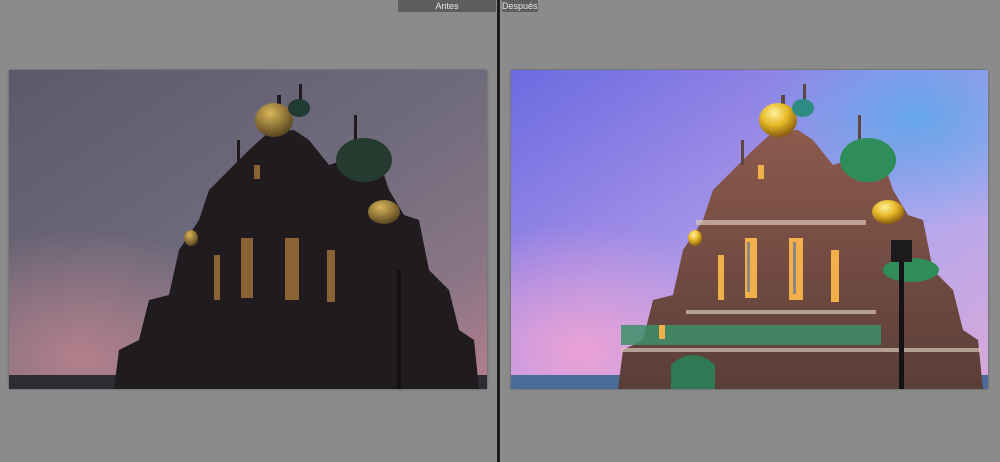 Image resolution: width=1000 pixels, height=462 pixels. Describe the element at coordinates (520, 6) in the screenshot. I see `after-label-tab: Después` at that location.